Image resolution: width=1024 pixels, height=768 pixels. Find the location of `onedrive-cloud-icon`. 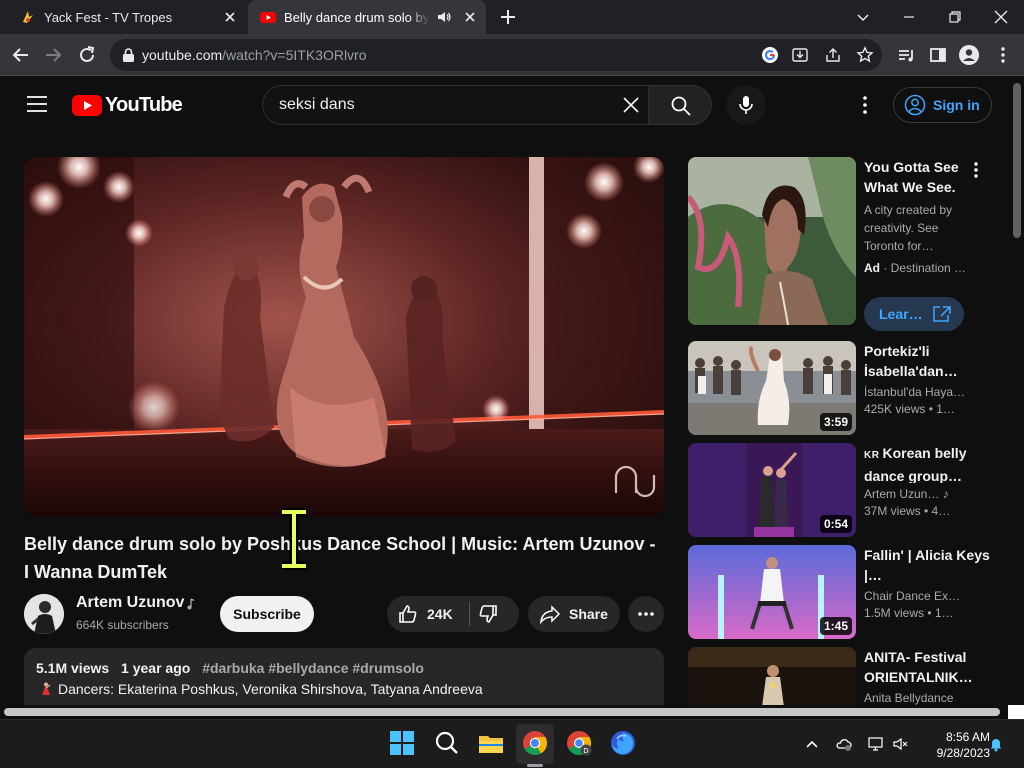

onedrive-cloud-icon is located at coordinates (844, 744).